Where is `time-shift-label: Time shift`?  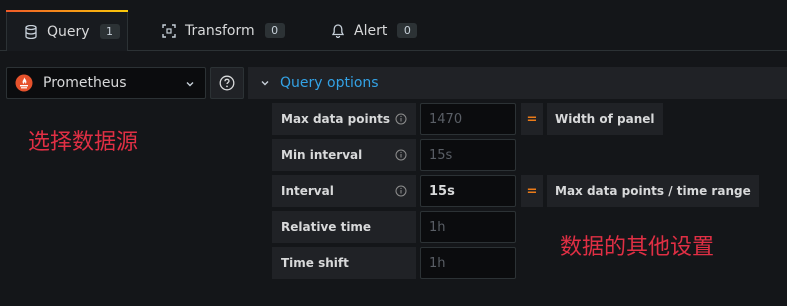
time-shift-label: Time shift is located at coordinates (344, 263).